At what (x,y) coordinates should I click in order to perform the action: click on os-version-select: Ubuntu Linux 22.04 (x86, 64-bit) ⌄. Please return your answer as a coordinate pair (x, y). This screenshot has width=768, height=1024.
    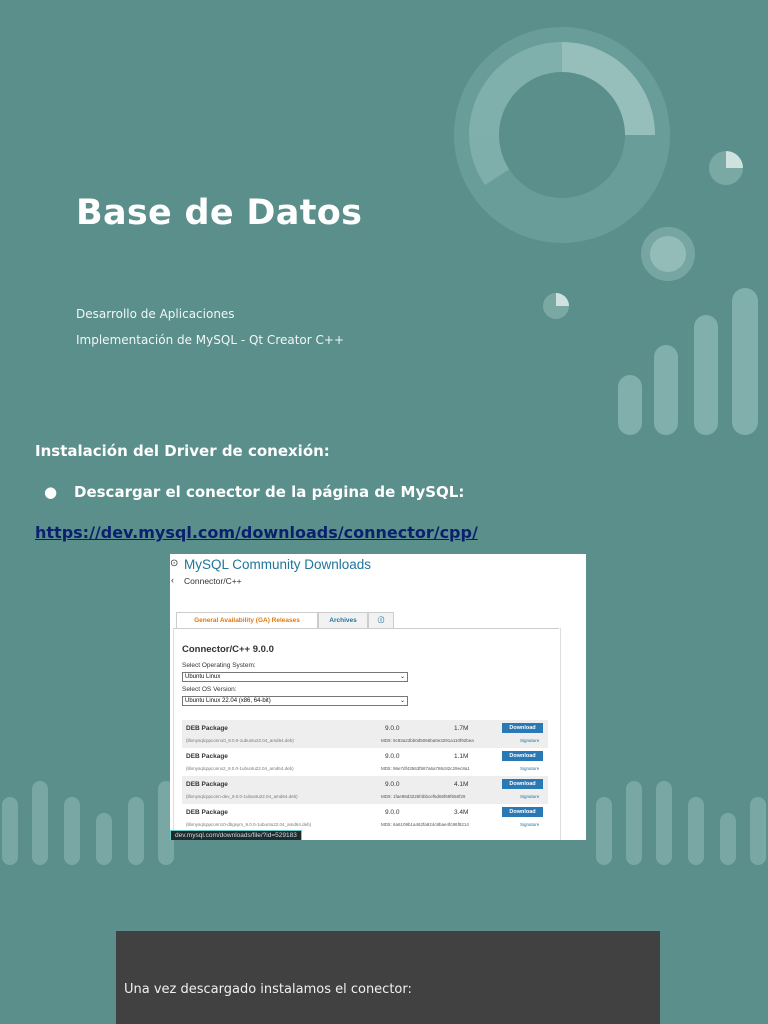
    Looking at the image, I should click on (295, 701).